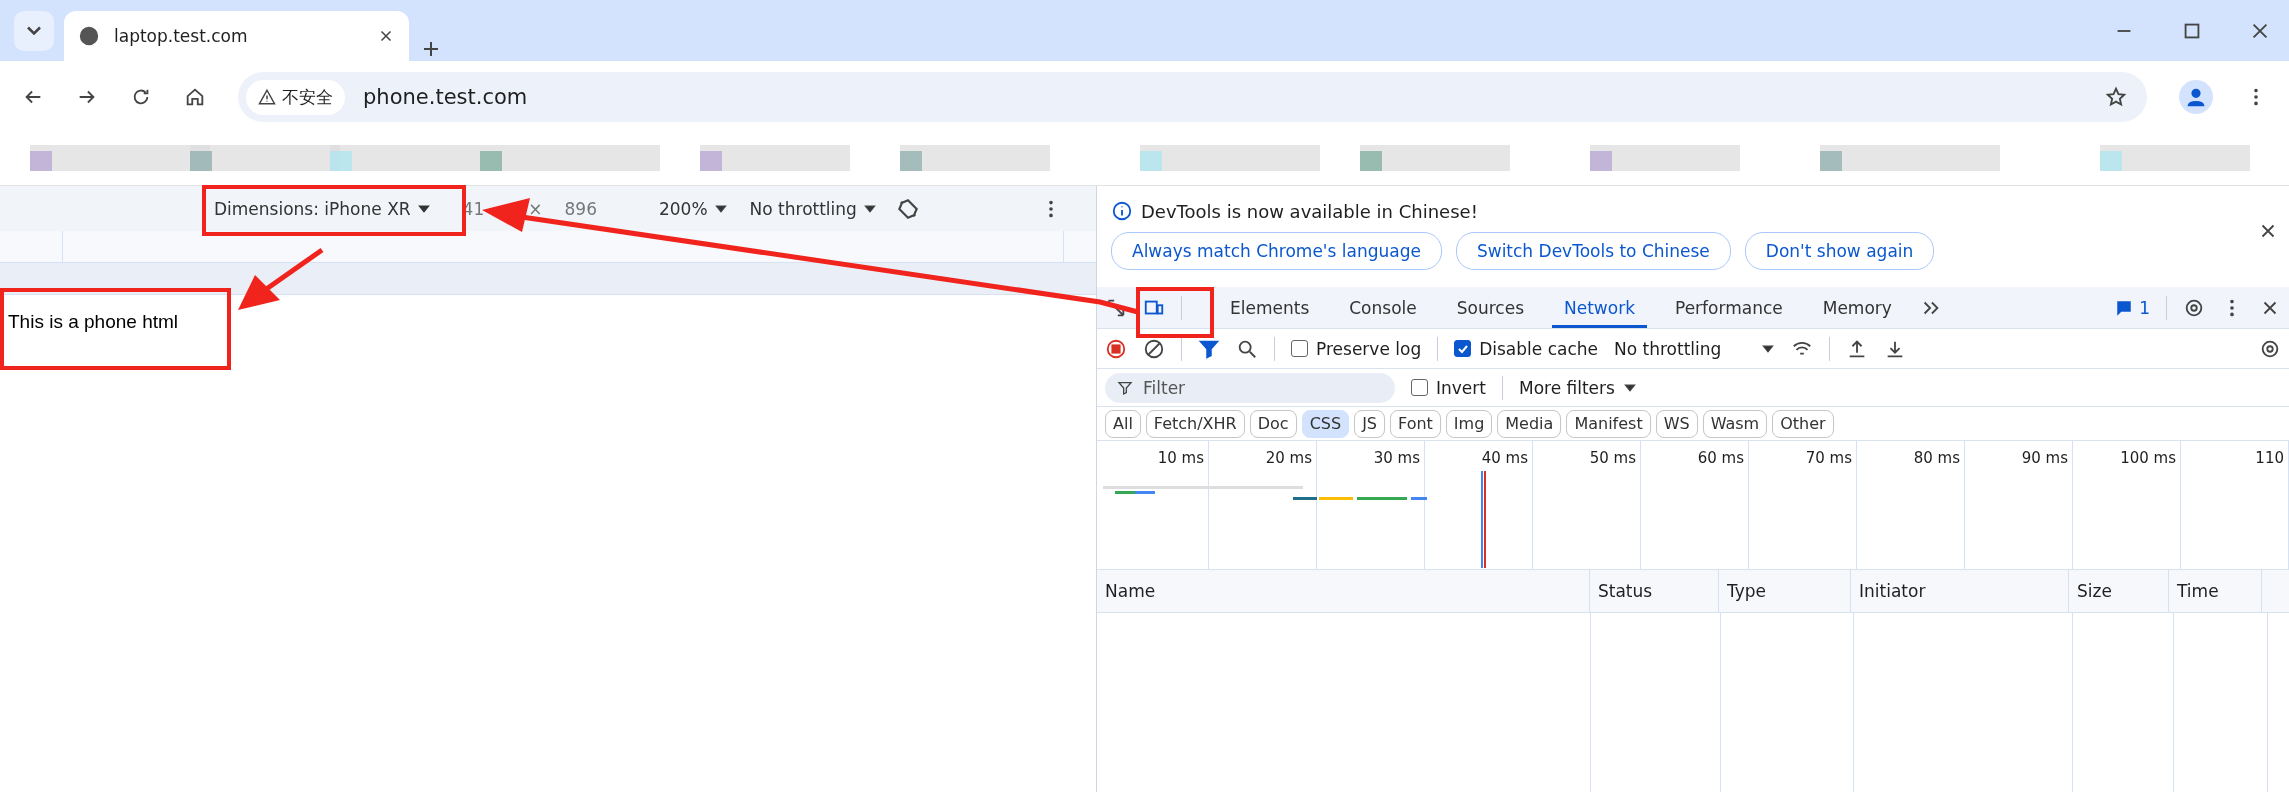 This screenshot has width=2289, height=792. What do you see at coordinates (1270, 307) in the screenshot?
I see `panel-tab: Elements` at bounding box center [1270, 307].